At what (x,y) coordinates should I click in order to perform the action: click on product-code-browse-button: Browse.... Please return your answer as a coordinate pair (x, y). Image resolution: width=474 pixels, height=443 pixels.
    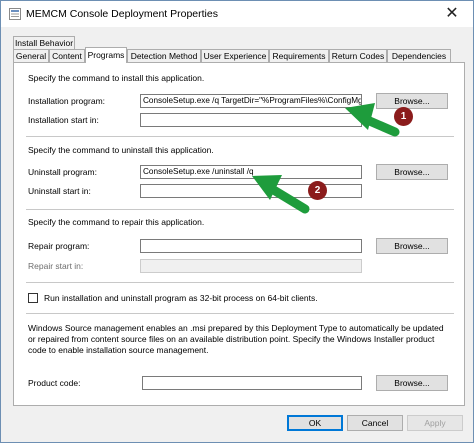
    Looking at the image, I should click on (412, 383).